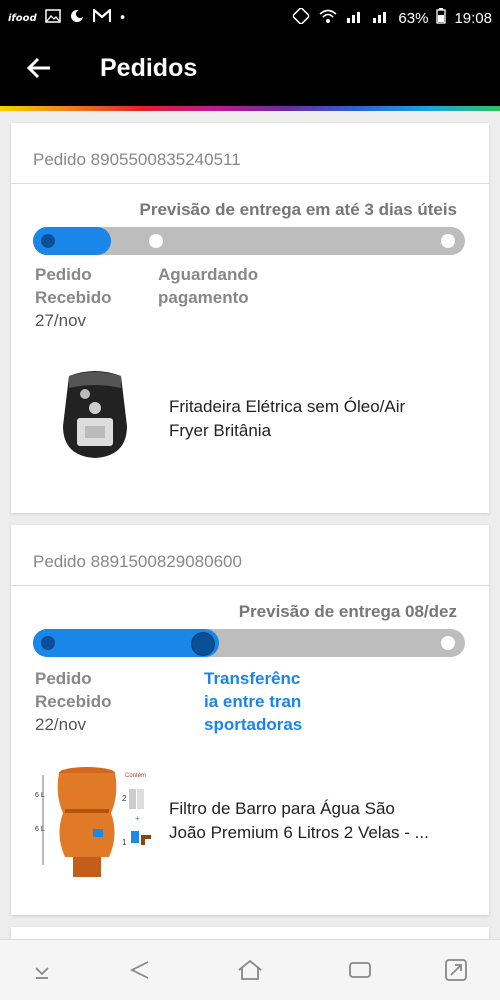  What do you see at coordinates (22, 18) in the screenshot?
I see `ifood-icon: ifood` at bounding box center [22, 18].